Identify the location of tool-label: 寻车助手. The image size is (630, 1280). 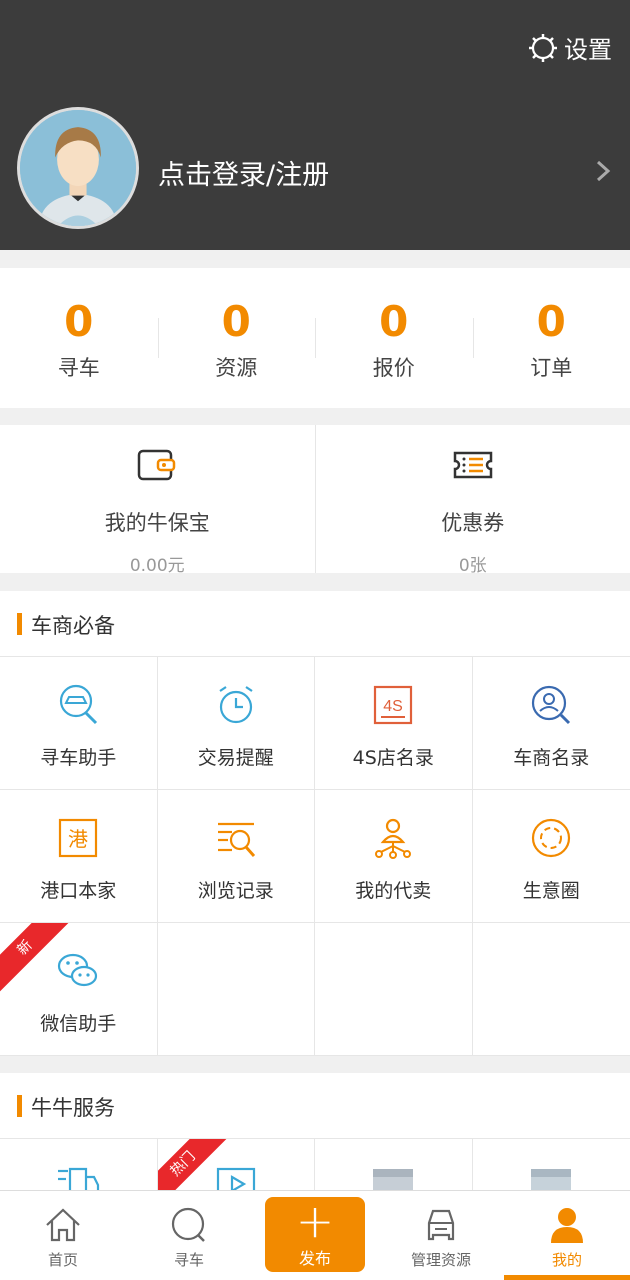
(78, 758).